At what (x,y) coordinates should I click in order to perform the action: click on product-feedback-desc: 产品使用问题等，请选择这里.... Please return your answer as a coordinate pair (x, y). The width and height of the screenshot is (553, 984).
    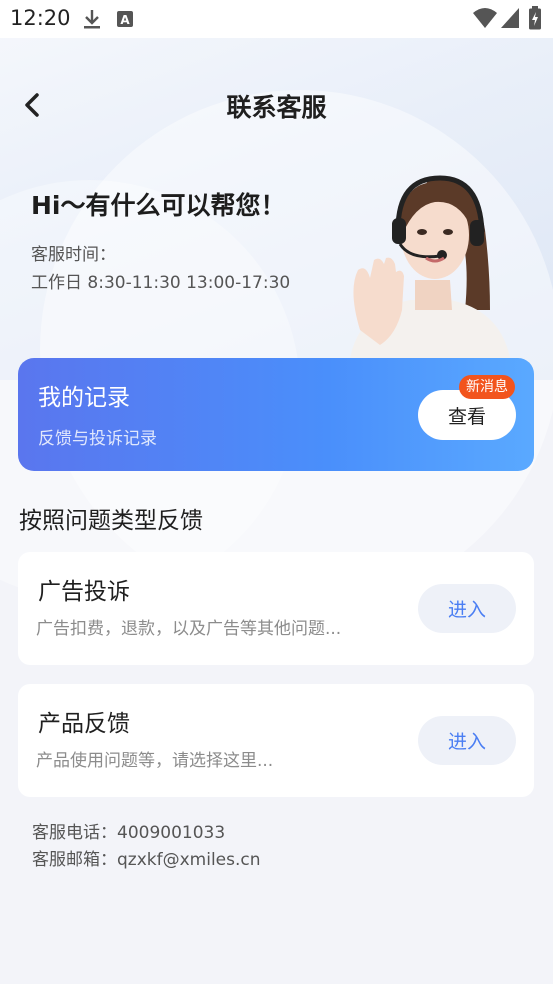
    Looking at the image, I should click on (155, 761).